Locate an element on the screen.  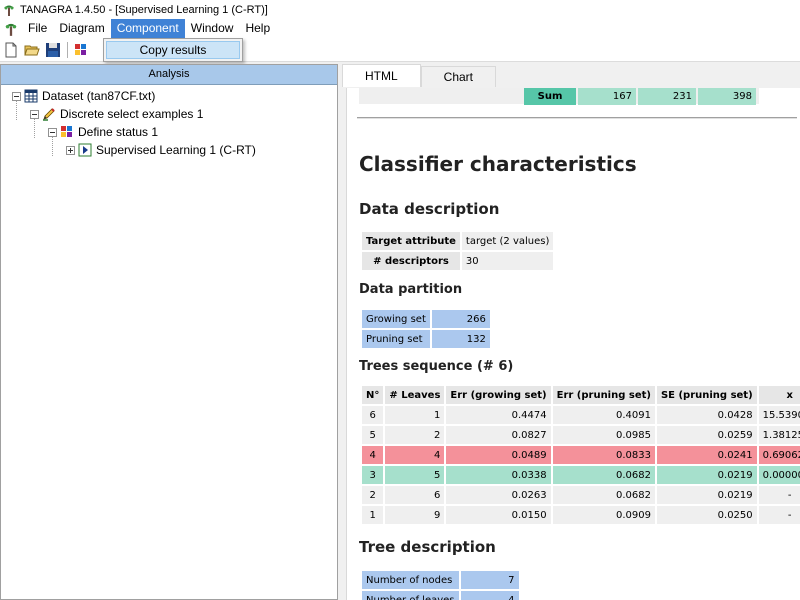
sum-value: 231 is located at coordinates (667, 96).